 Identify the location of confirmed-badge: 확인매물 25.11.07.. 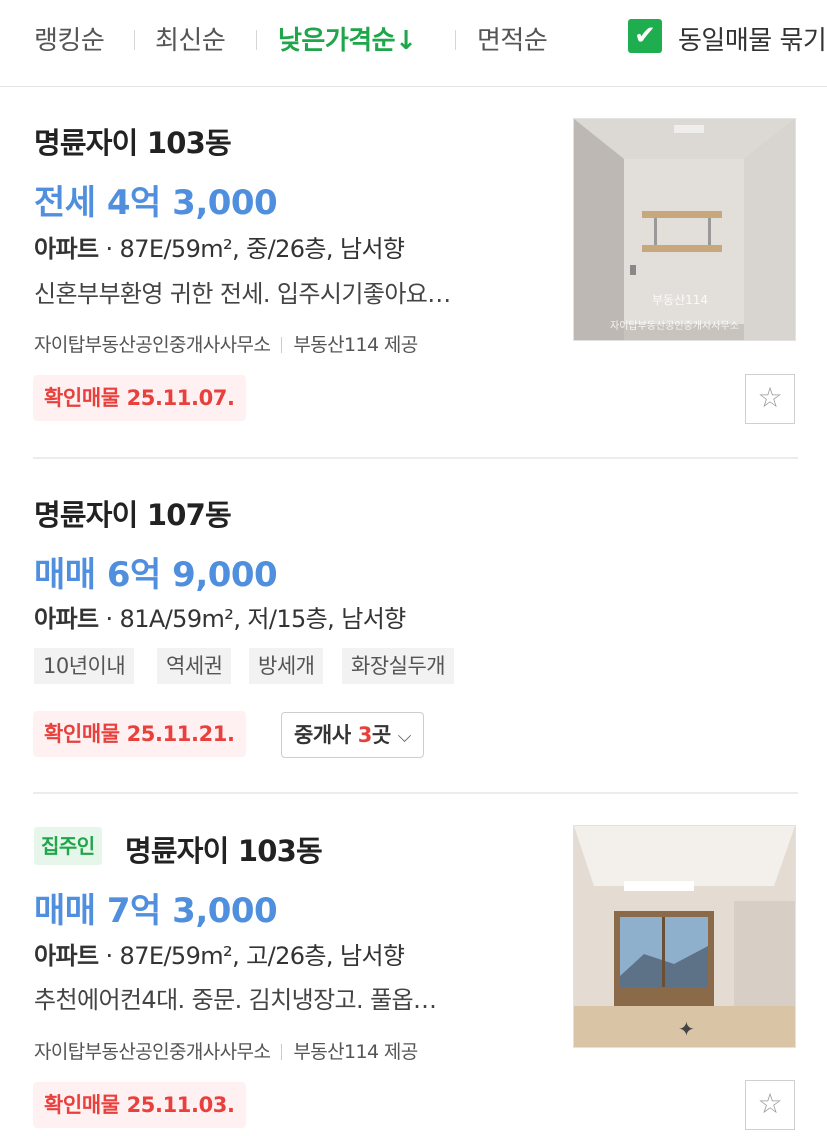
(139, 398).